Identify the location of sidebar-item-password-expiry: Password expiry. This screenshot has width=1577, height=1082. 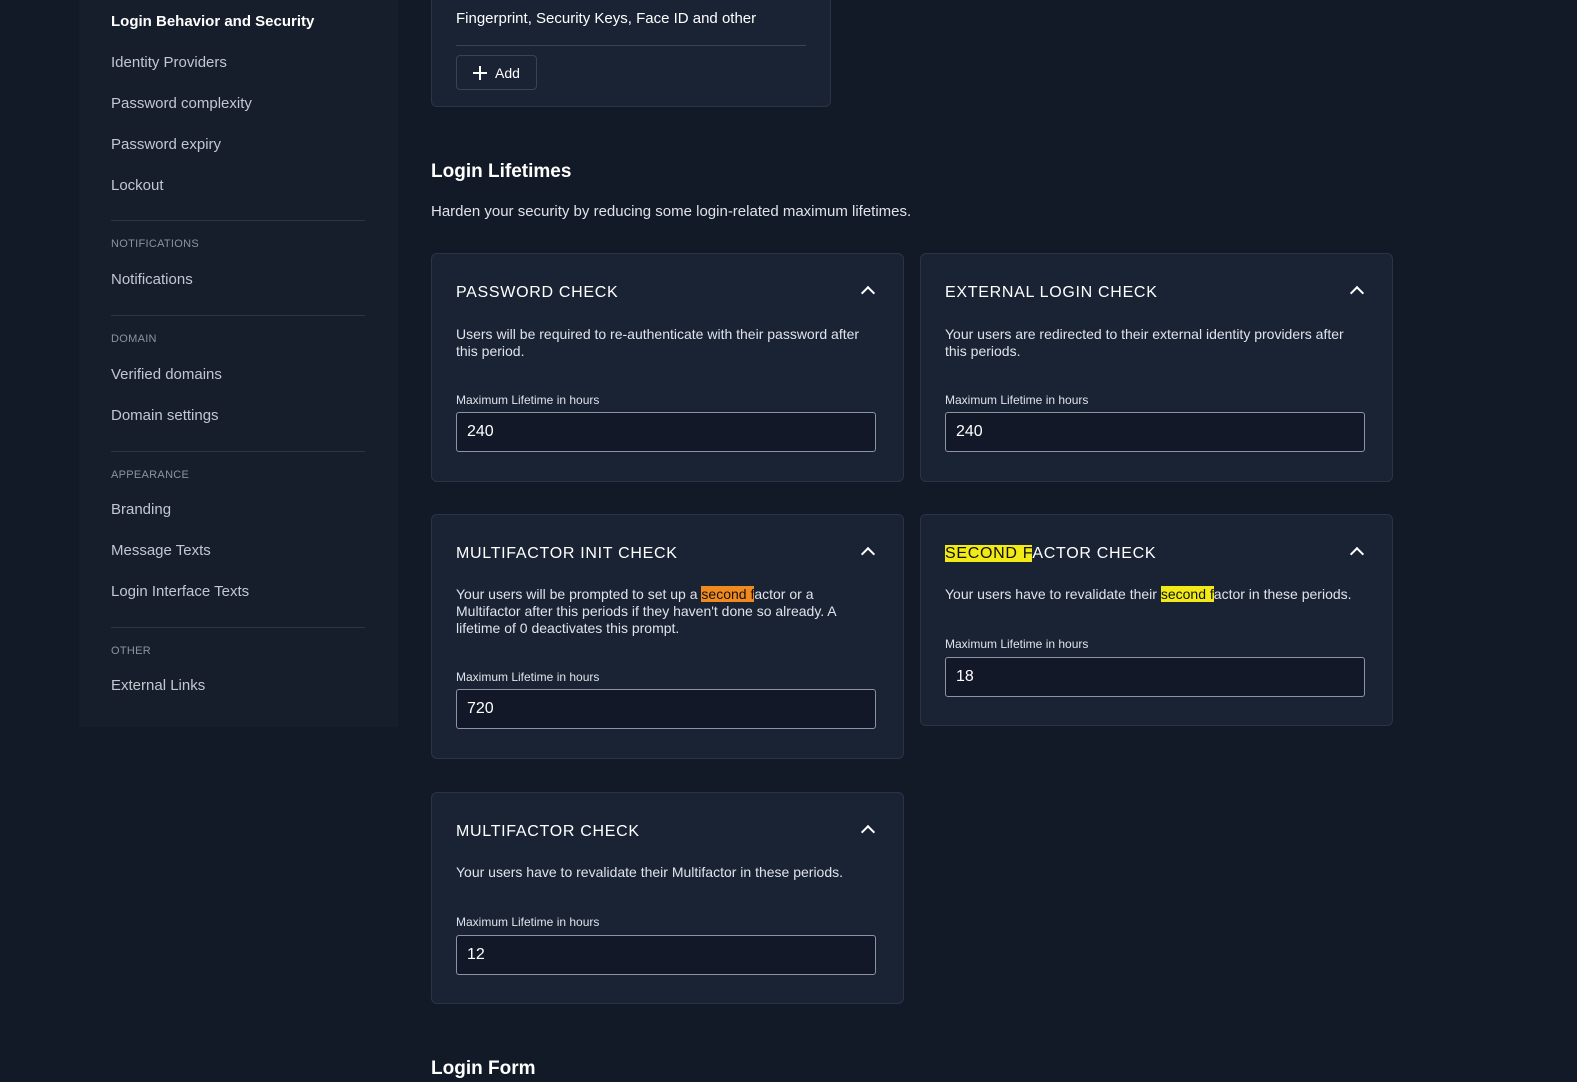
(166, 144).